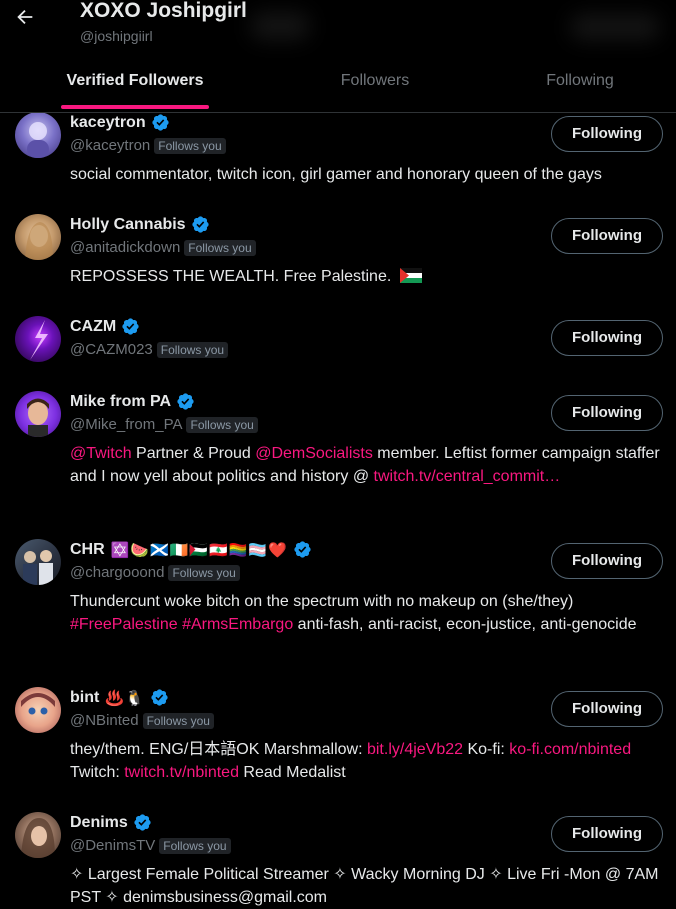  Describe the element at coordinates (181, 772) in the screenshot. I see `bio-url-link: twitch.tv/nbinted` at that location.